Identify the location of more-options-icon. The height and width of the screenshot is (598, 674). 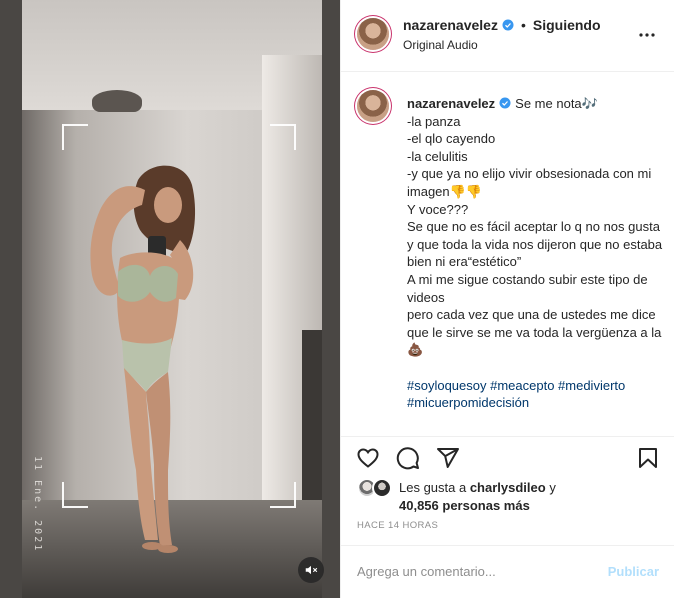
(647, 35).